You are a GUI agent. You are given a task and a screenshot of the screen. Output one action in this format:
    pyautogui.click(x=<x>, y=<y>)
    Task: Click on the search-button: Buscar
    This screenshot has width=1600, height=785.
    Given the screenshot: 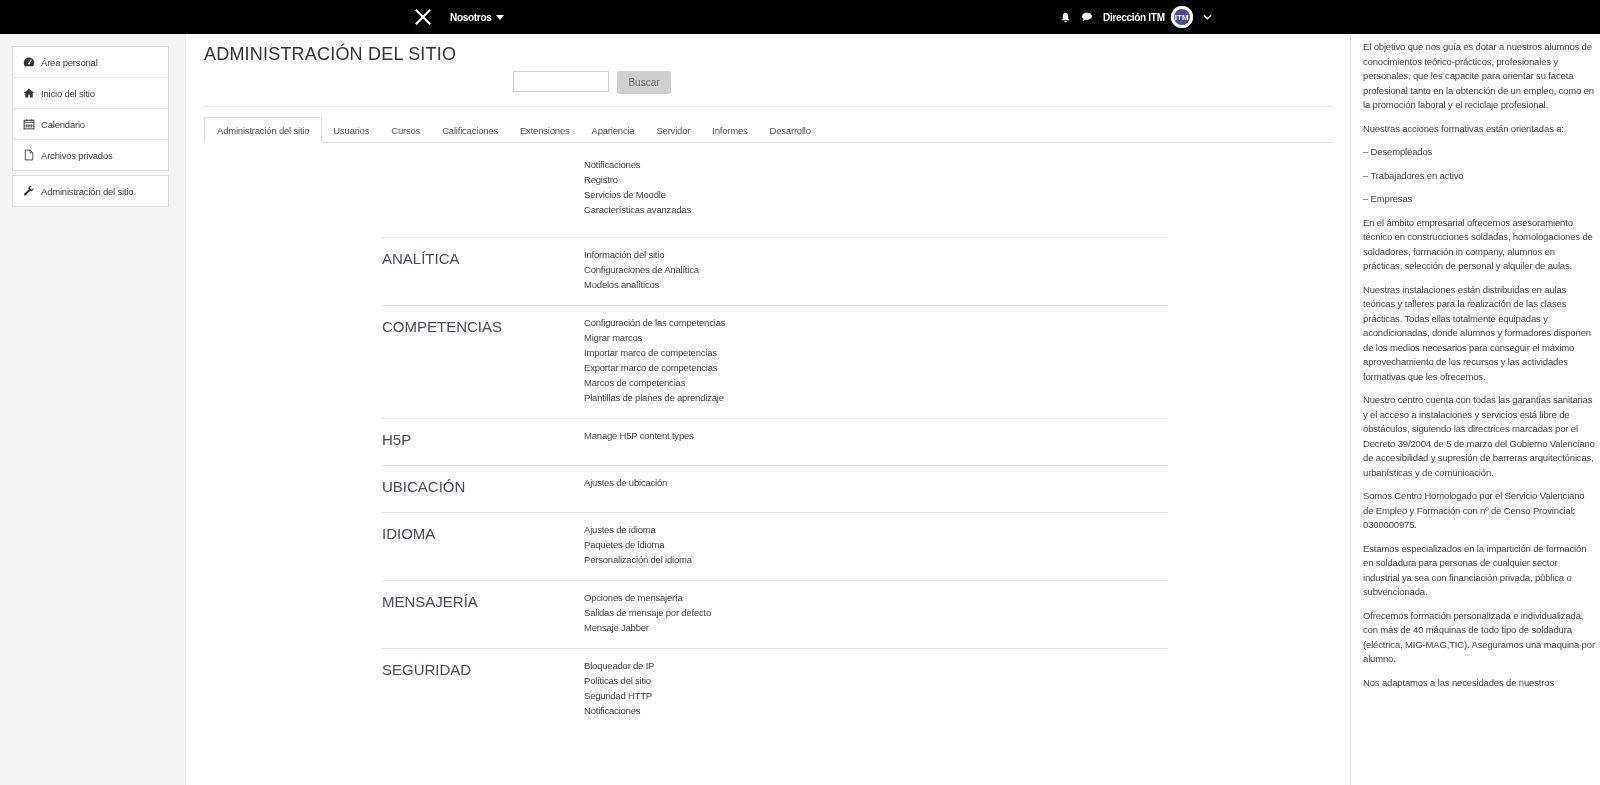 What is the action you would take?
    pyautogui.click(x=644, y=82)
    